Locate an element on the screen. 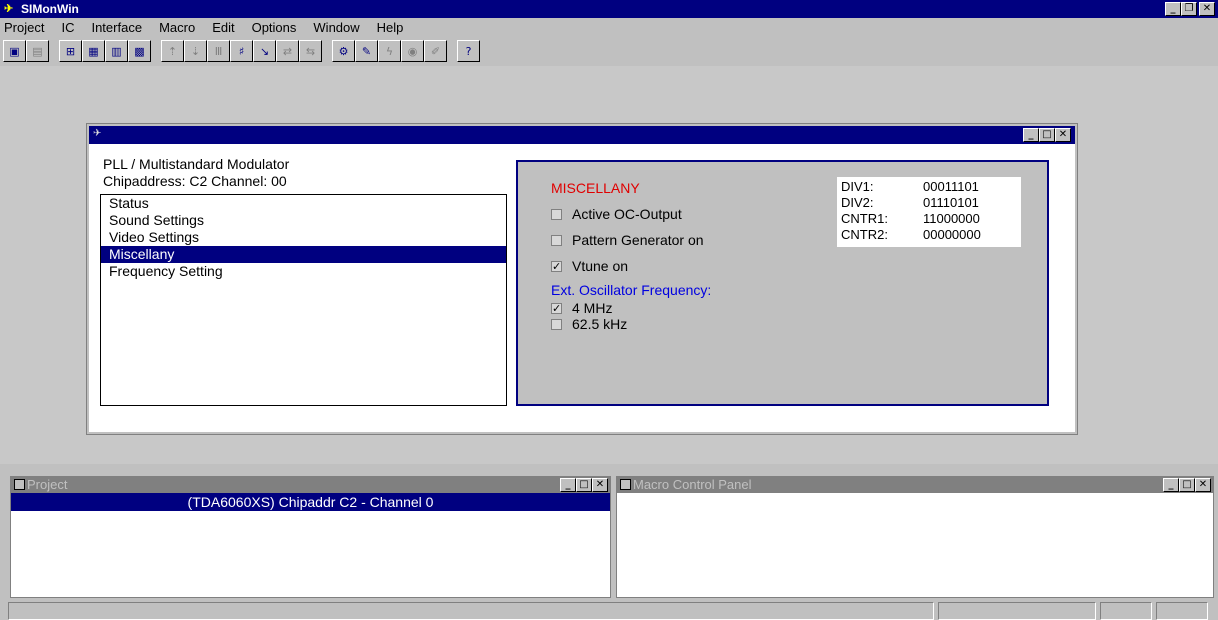  pattern-generator-row: Pattern Generator on is located at coordinates (627, 240).